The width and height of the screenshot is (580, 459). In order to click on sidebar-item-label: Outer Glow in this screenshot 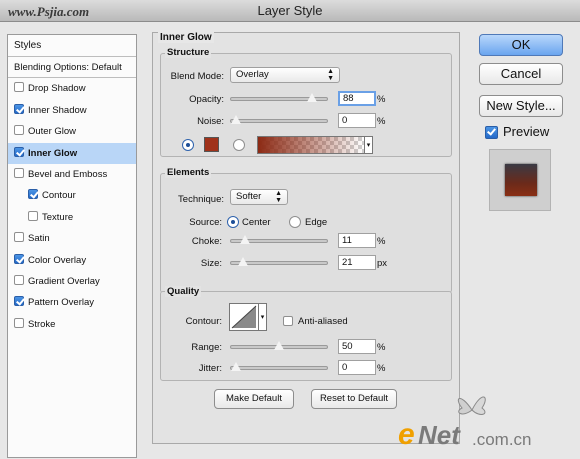, I will do `click(52, 132)`.